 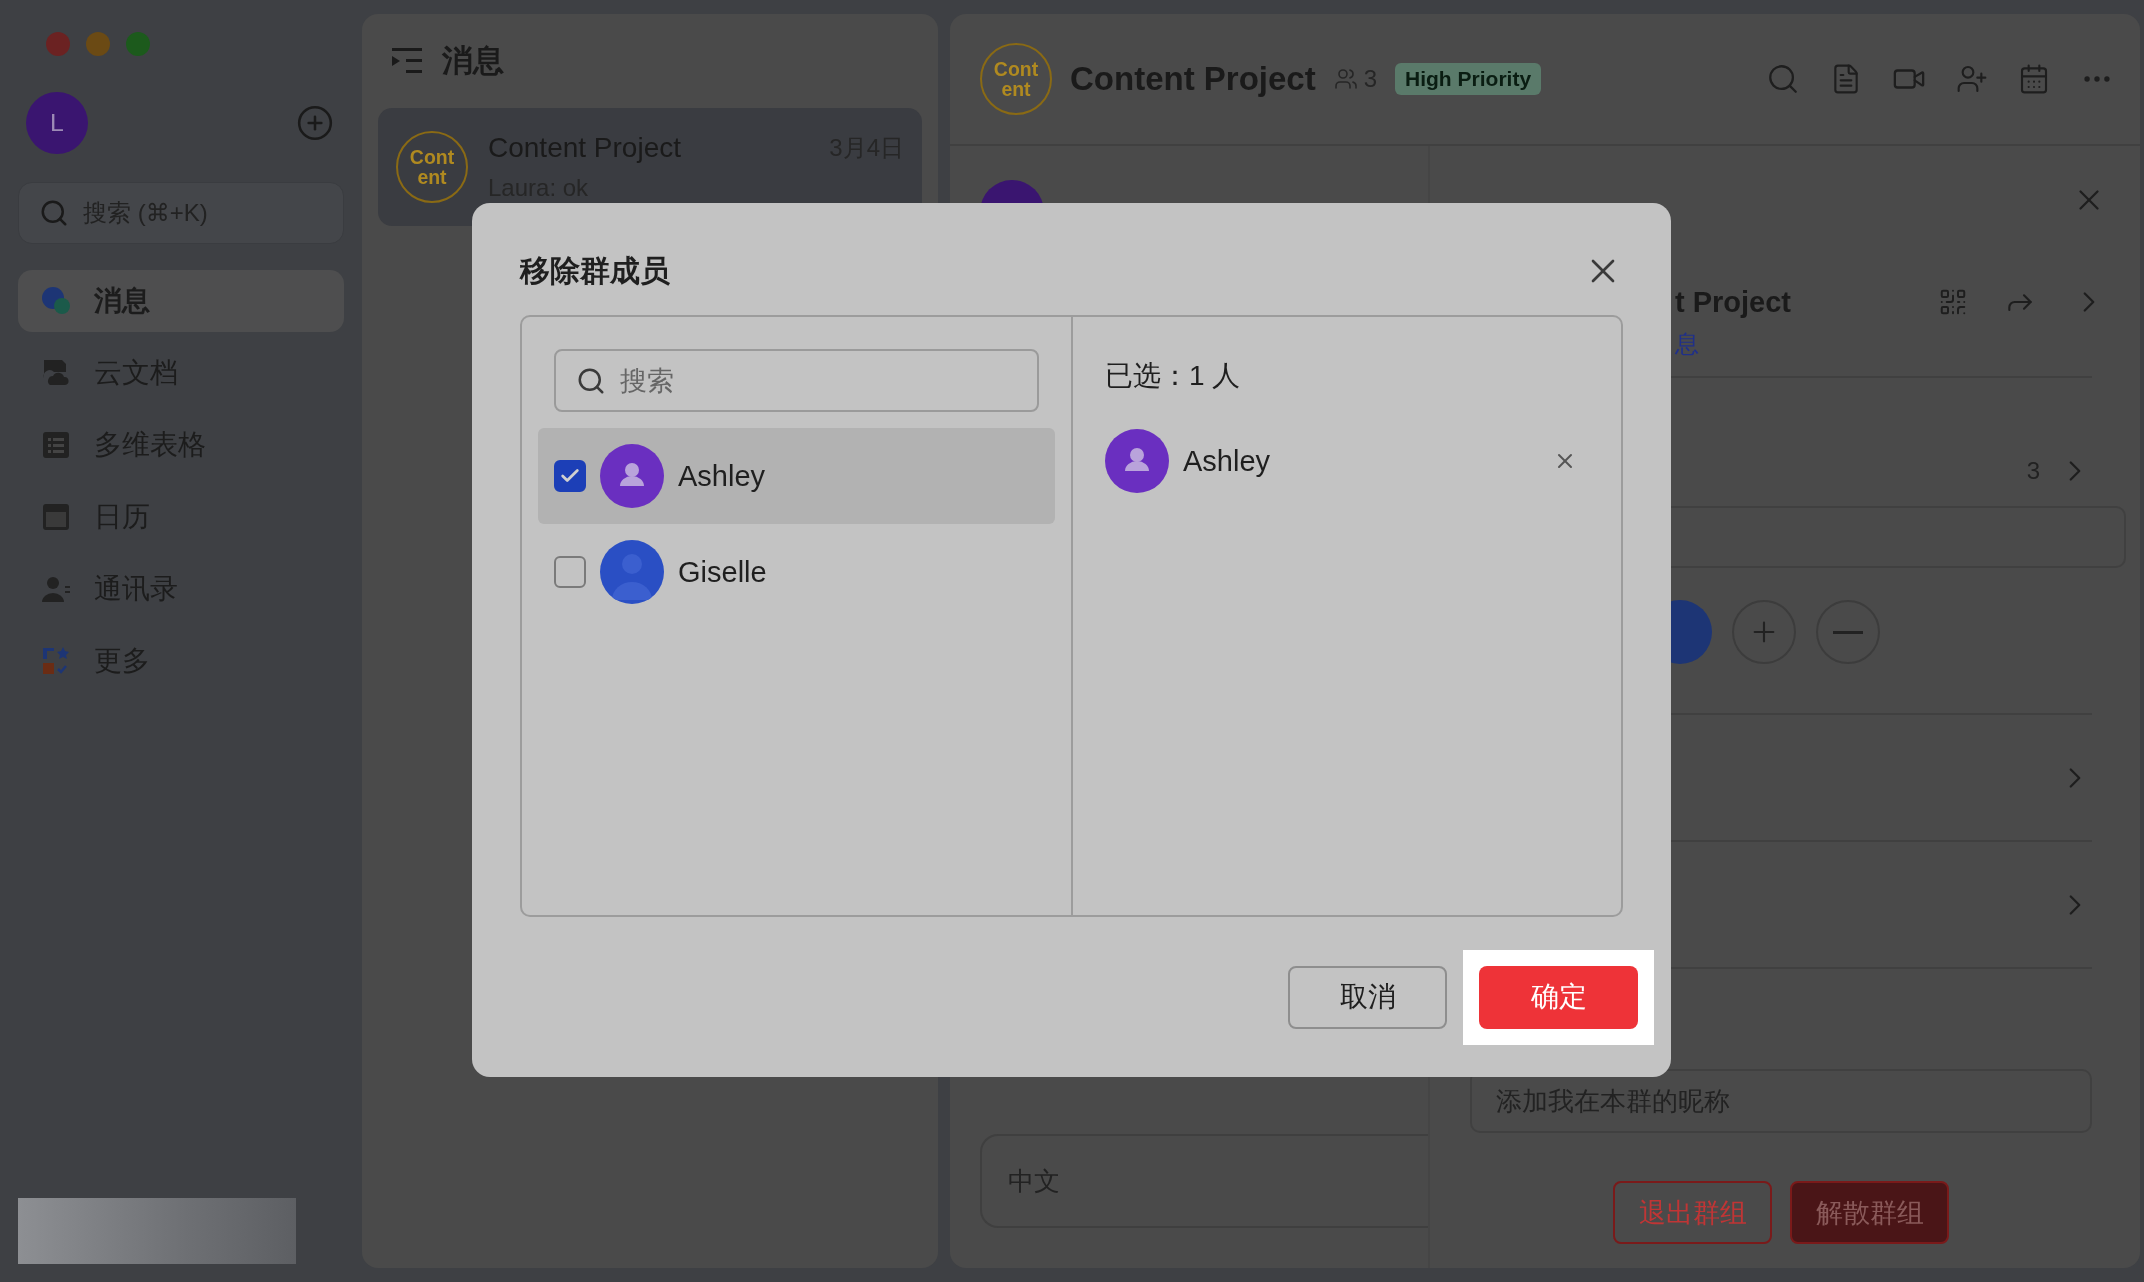 What do you see at coordinates (1558, 997) in the screenshot?
I see `confirm-button: 确定` at bounding box center [1558, 997].